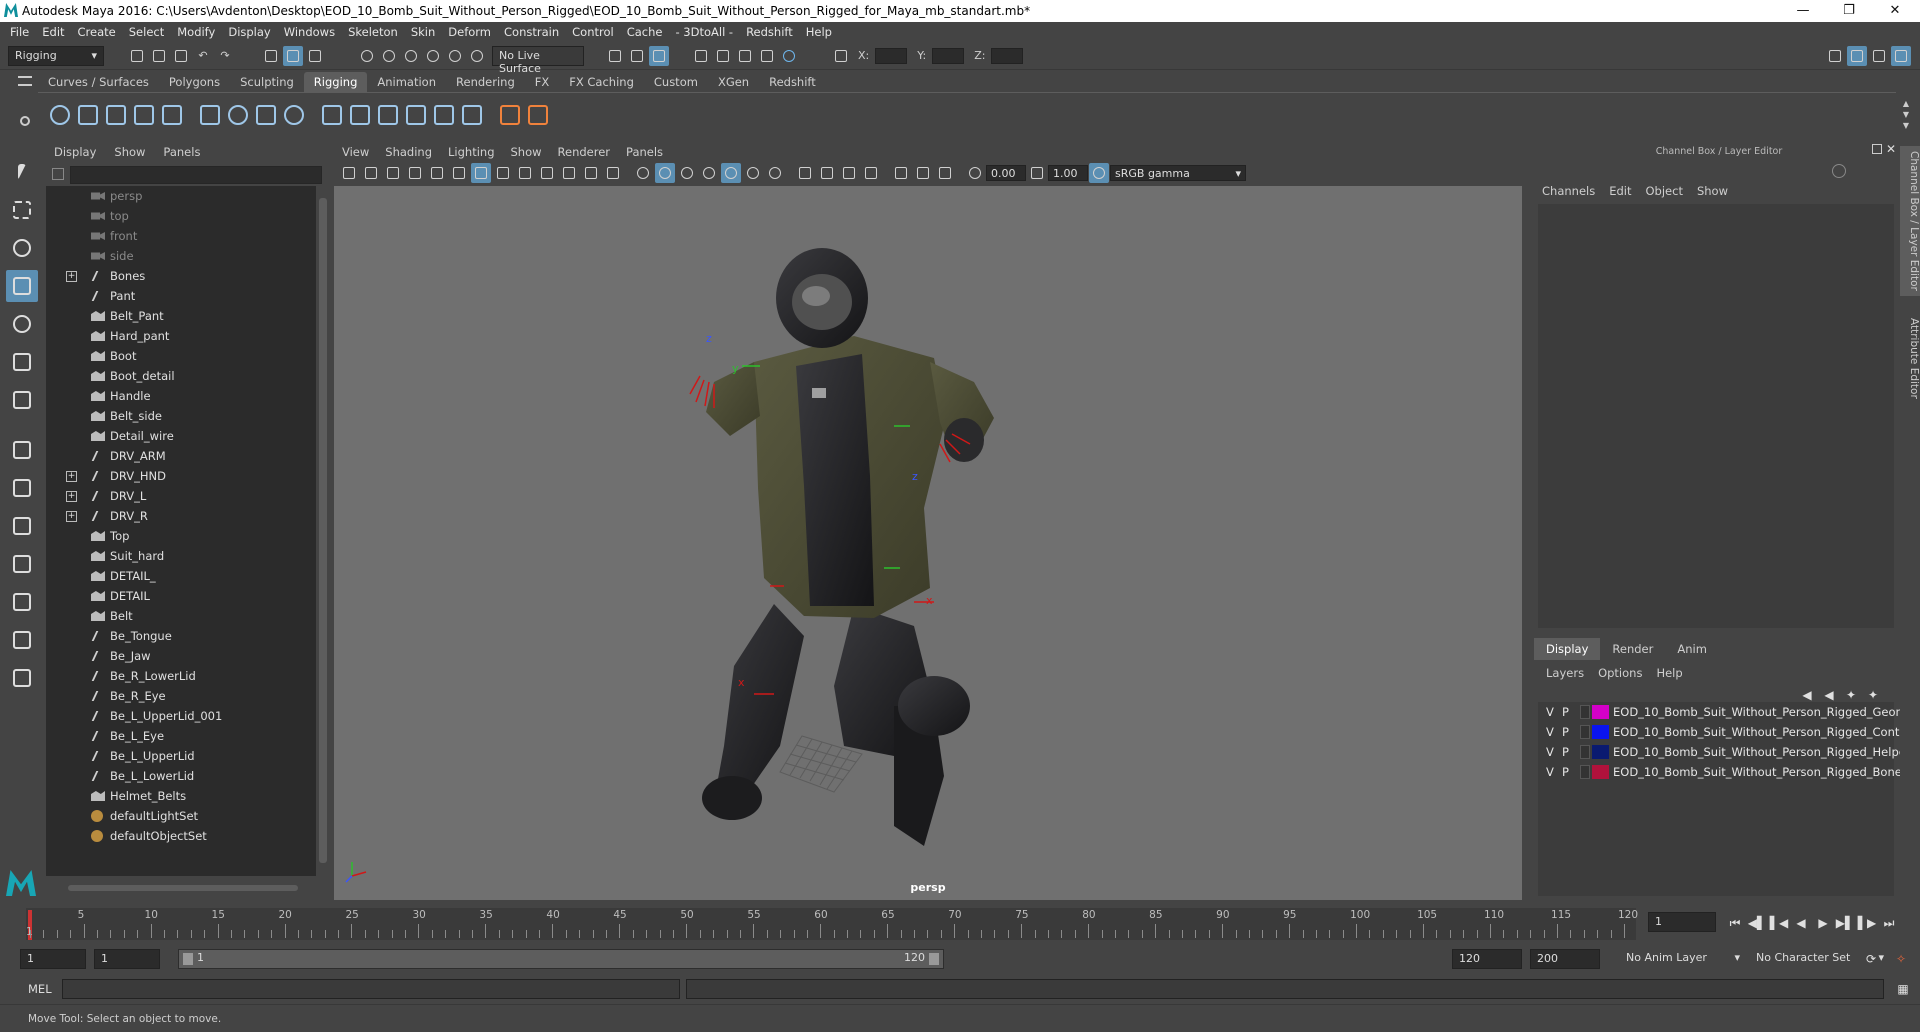 This screenshot has width=1920, height=1032. I want to click on side-tab-attribute-editor: Attribute Editor, so click(1910, 358).